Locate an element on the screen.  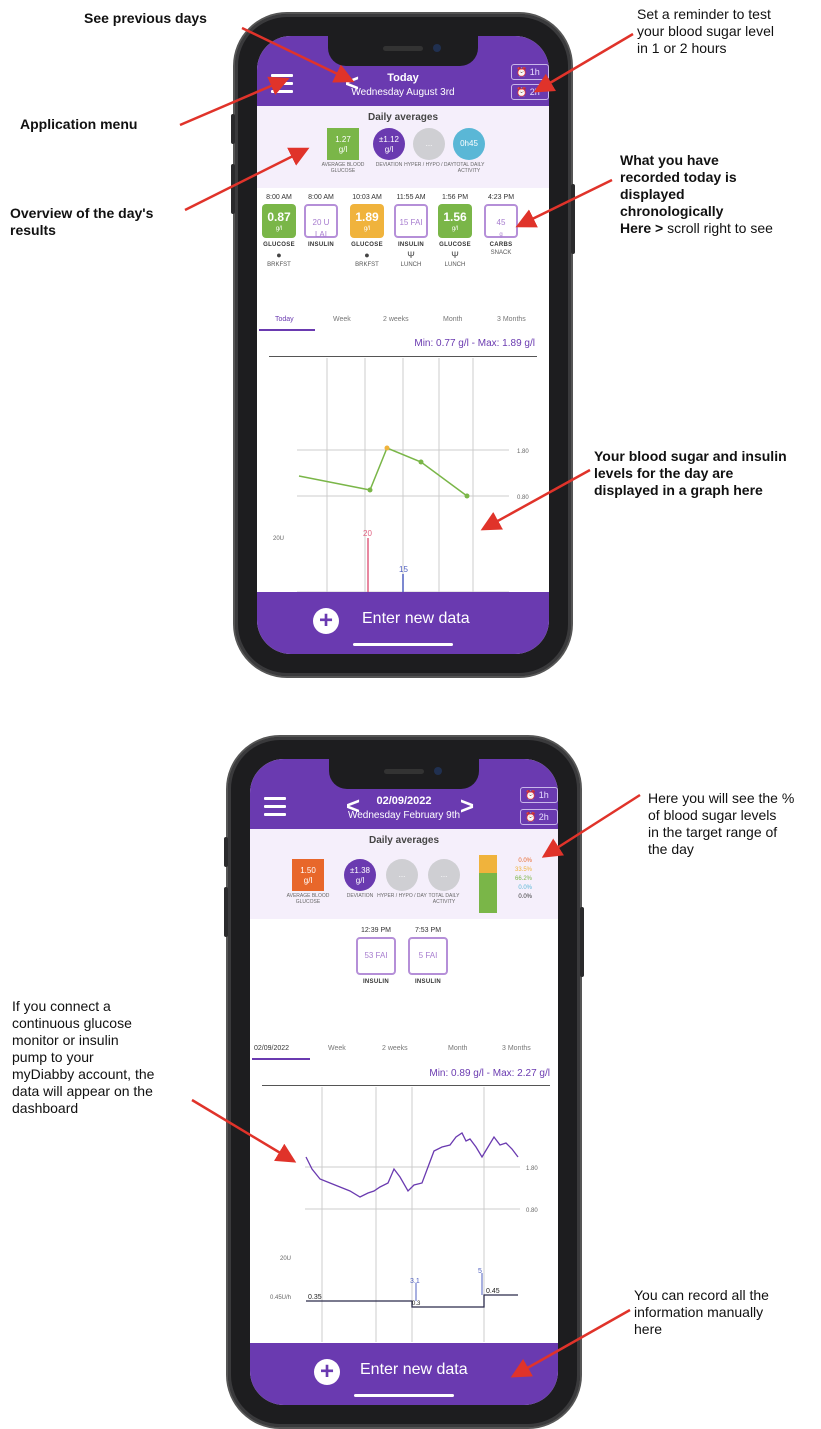
arrow-cgm is located at coordinates (244, 1130).